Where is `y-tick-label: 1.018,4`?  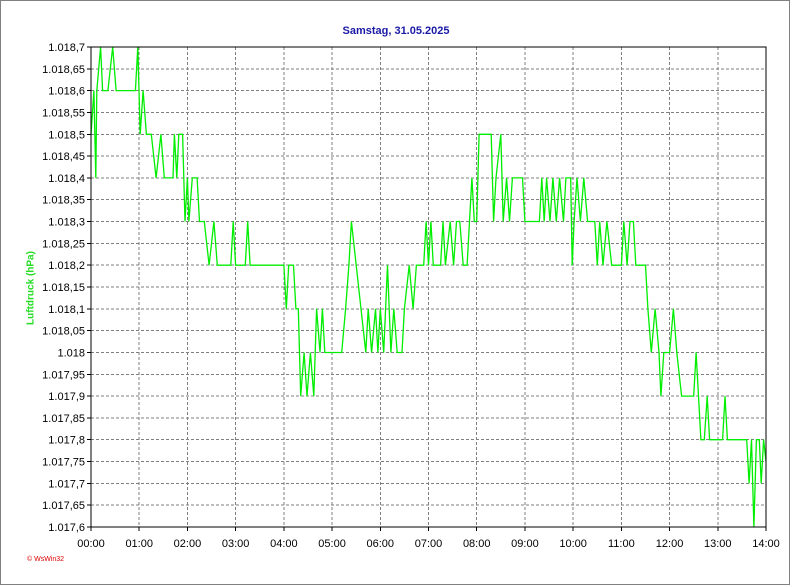
y-tick-label: 1.018,4 is located at coordinates (66, 179).